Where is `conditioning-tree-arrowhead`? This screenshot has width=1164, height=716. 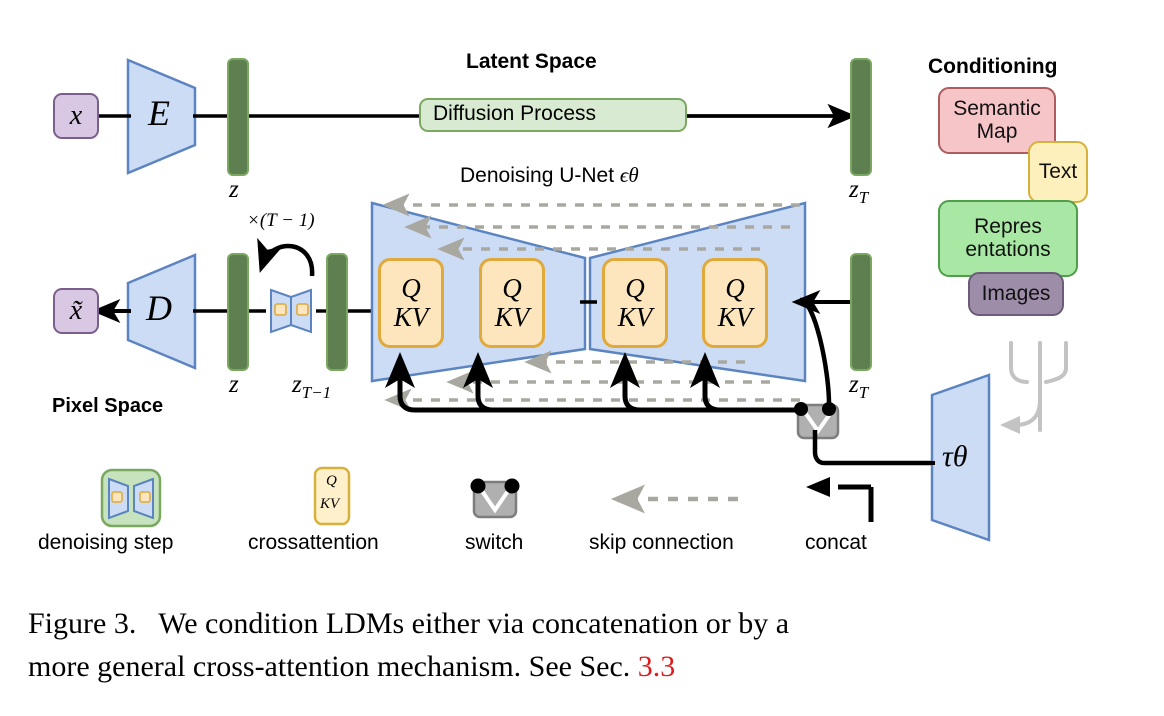
conditioning-tree-arrowhead is located at coordinates (1010, 425).